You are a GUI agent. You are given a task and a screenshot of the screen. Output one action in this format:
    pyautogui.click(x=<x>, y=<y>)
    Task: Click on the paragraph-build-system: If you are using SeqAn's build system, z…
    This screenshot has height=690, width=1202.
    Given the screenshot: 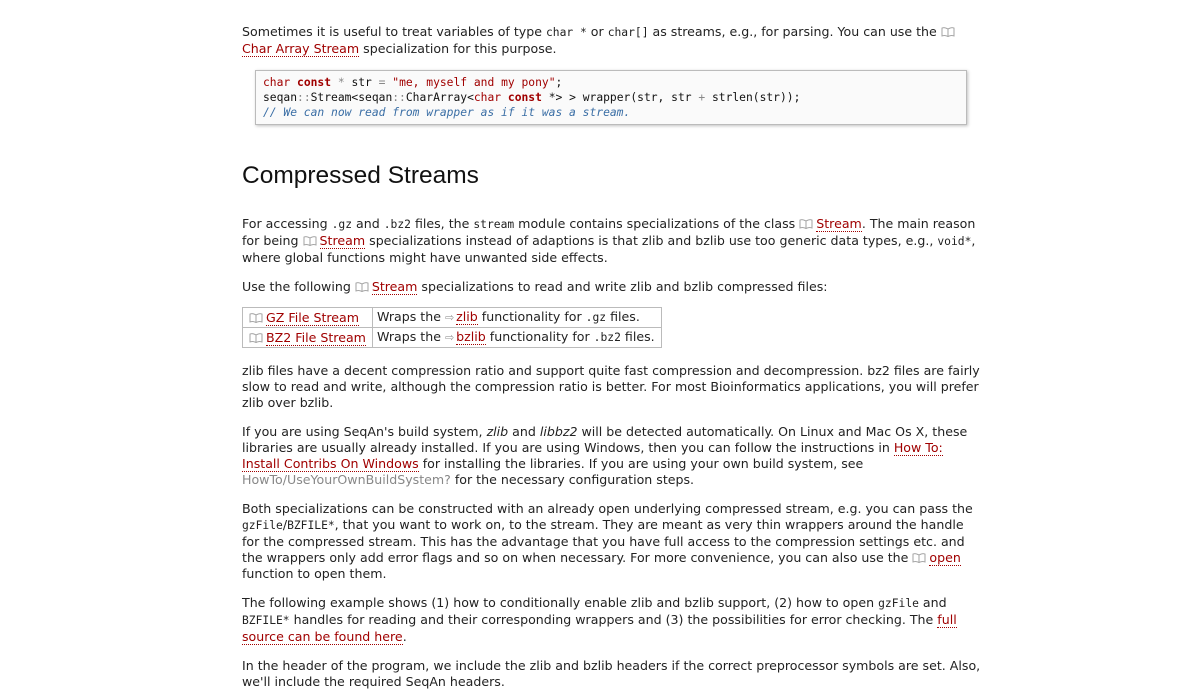 What is the action you would take?
    pyautogui.click(x=605, y=455)
    